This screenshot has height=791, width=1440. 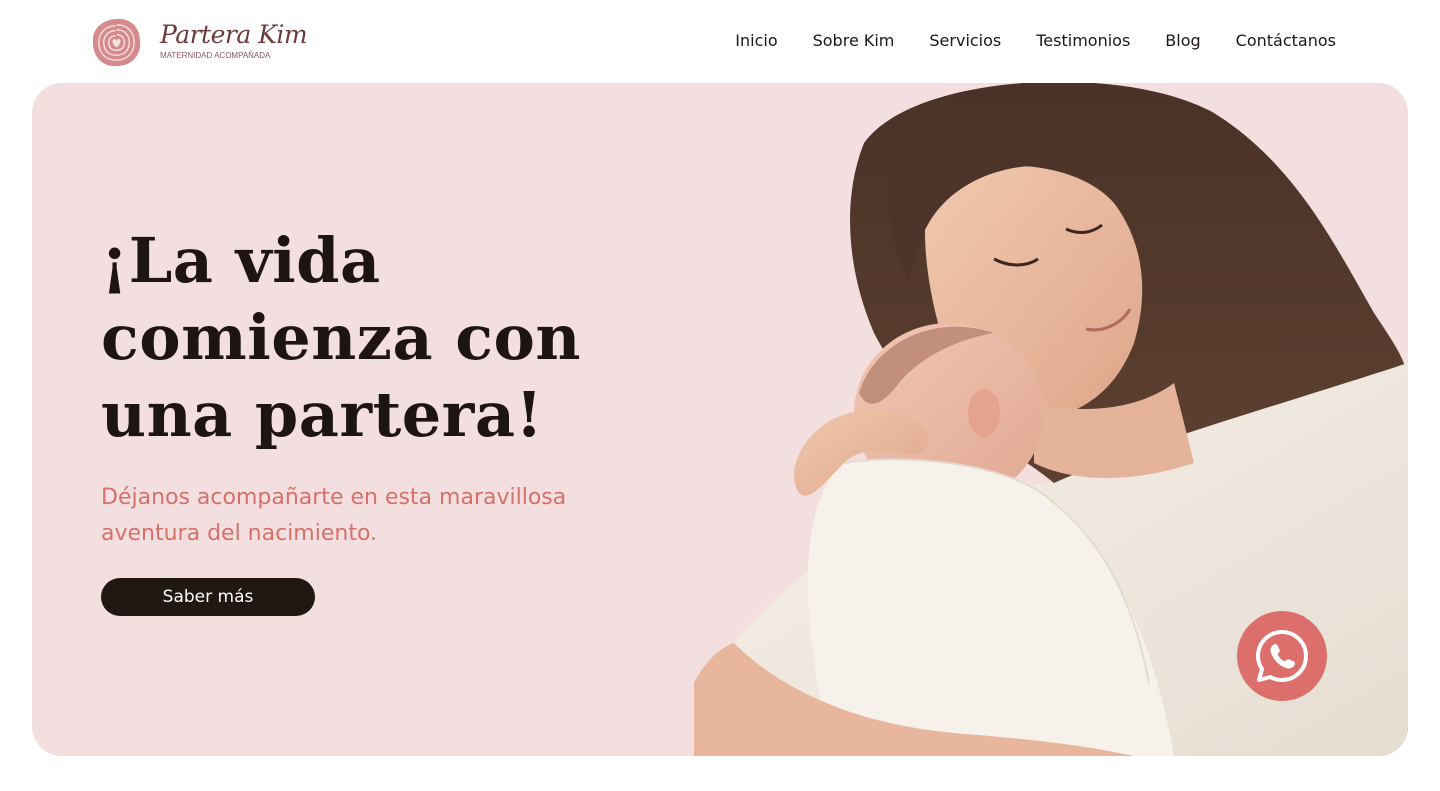 I want to click on nav-item-blog: Blog, so click(x=1182, y=41).